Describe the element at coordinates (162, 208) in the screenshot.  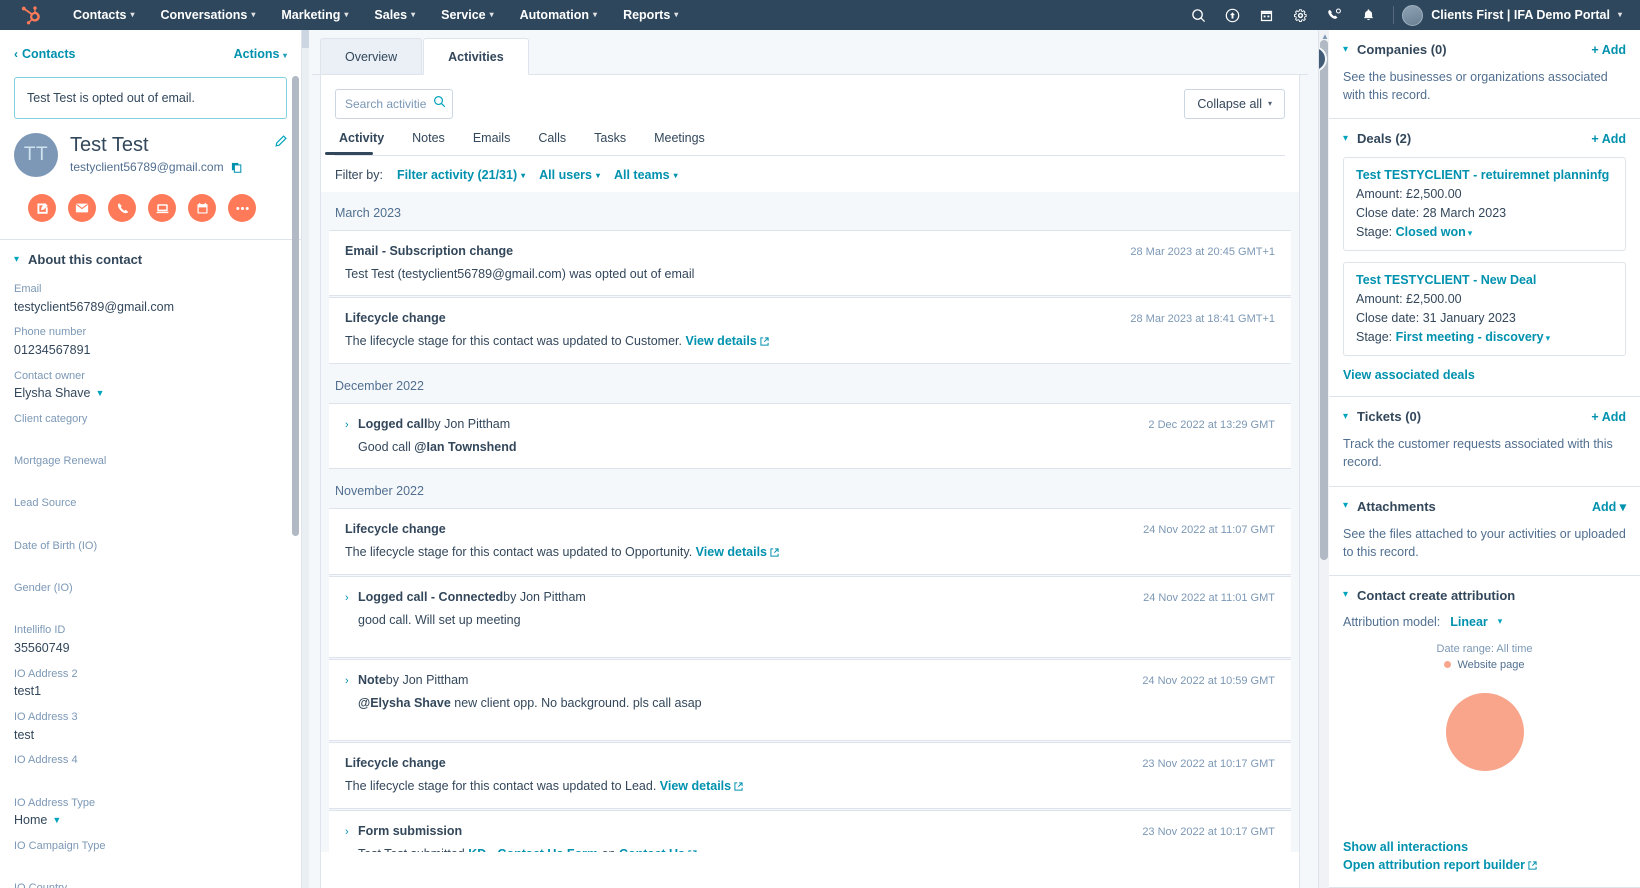
I see `log-icon` at that location.